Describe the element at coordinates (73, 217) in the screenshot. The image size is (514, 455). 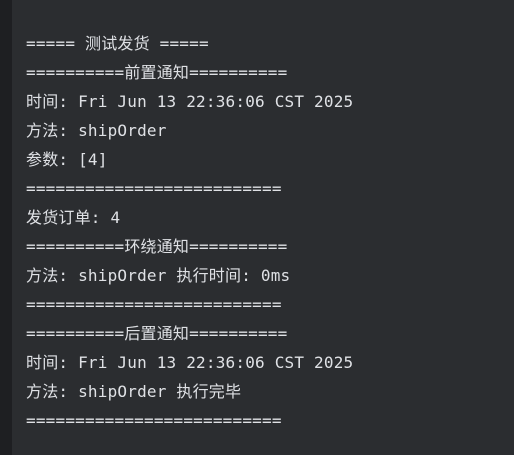
I see `console-line: 发货订单: 4` at that location.